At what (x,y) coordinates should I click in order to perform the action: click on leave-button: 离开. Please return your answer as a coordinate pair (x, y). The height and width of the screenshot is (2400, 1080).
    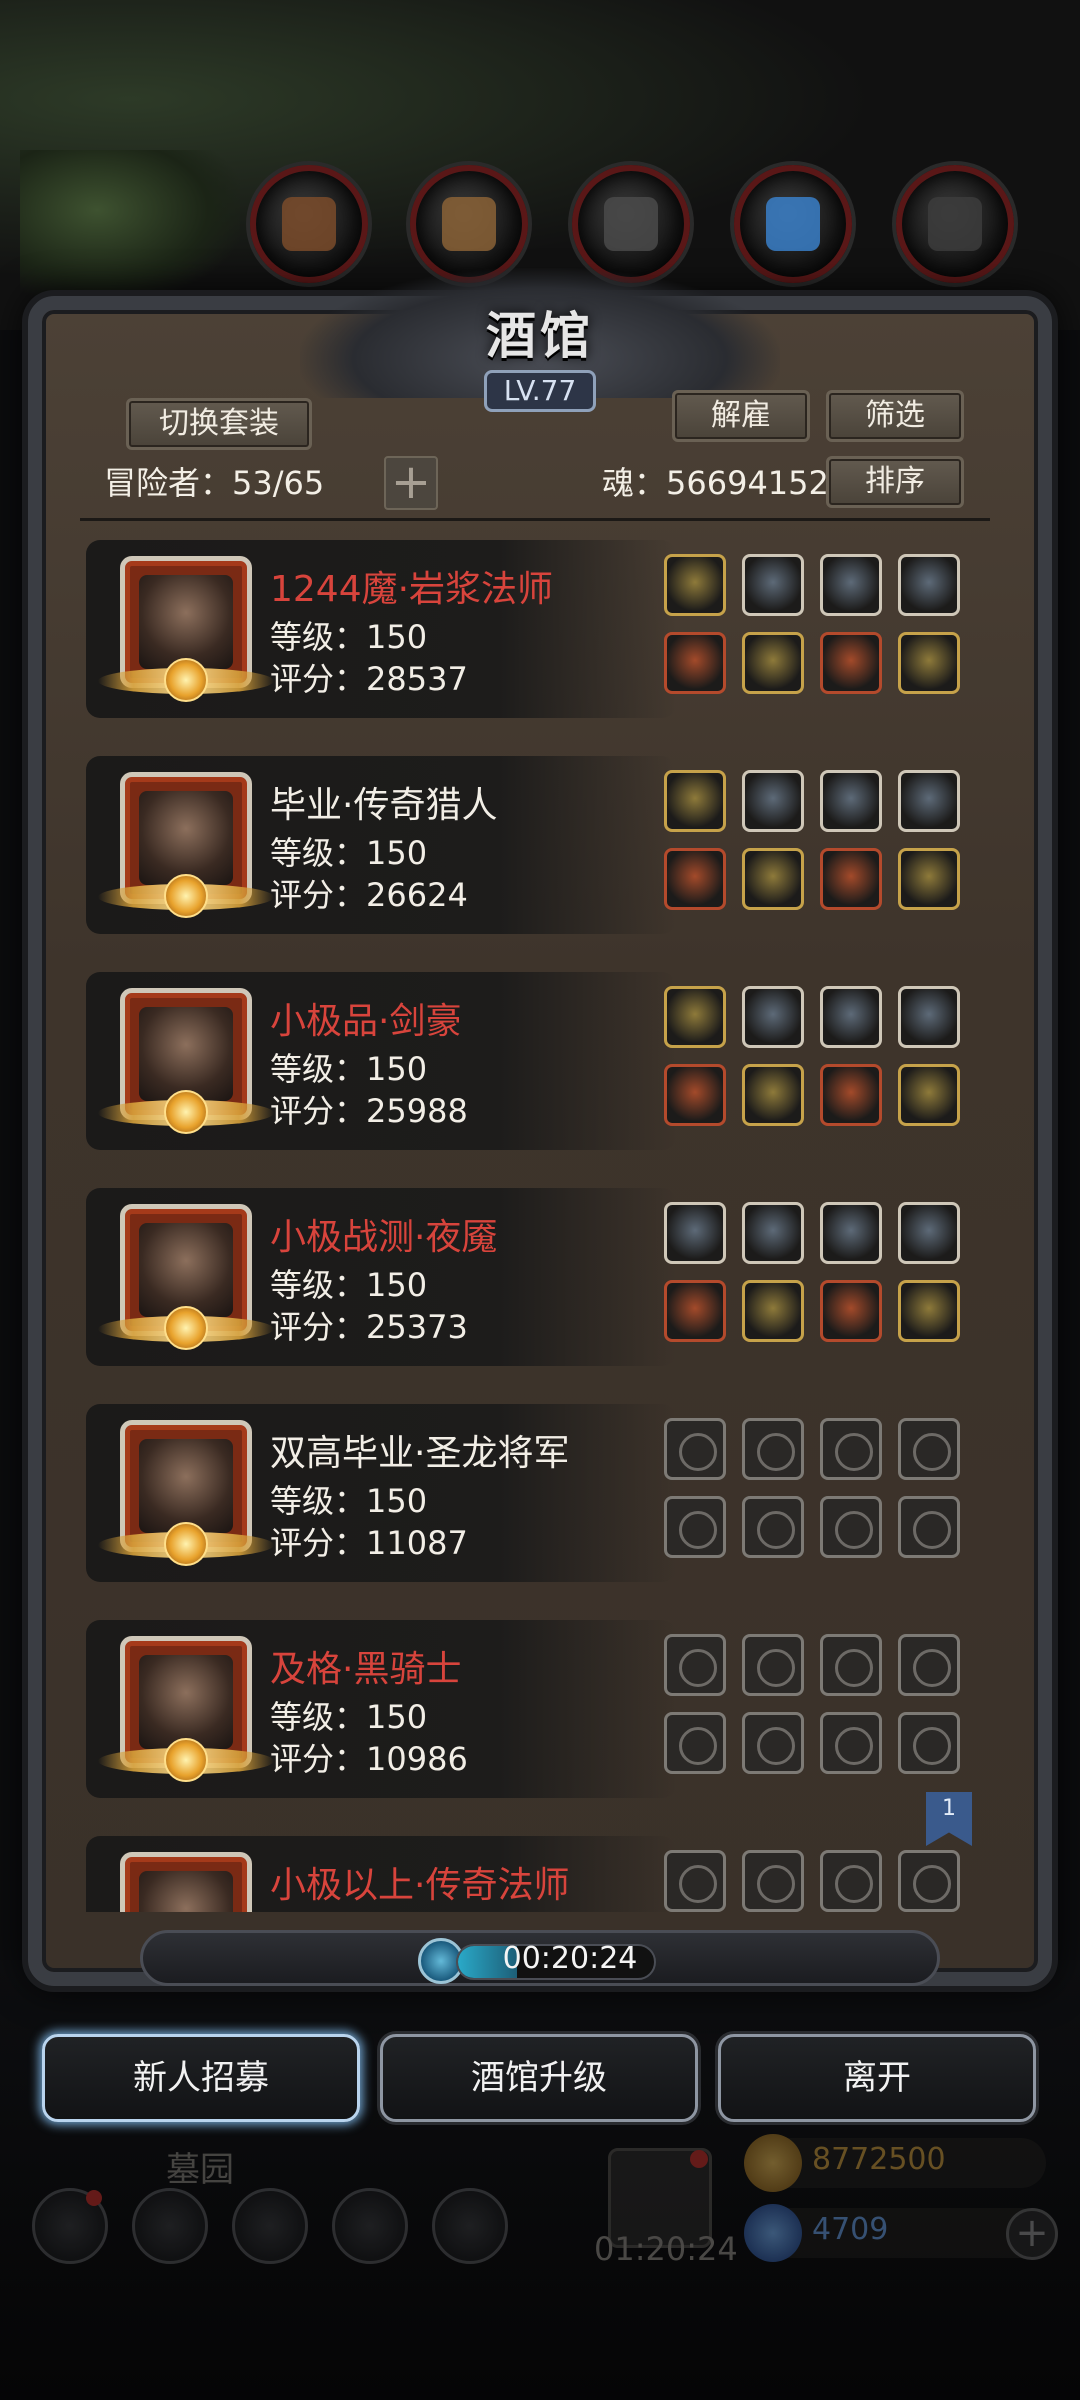
    Looking at the image, I should click on (877, 2078).